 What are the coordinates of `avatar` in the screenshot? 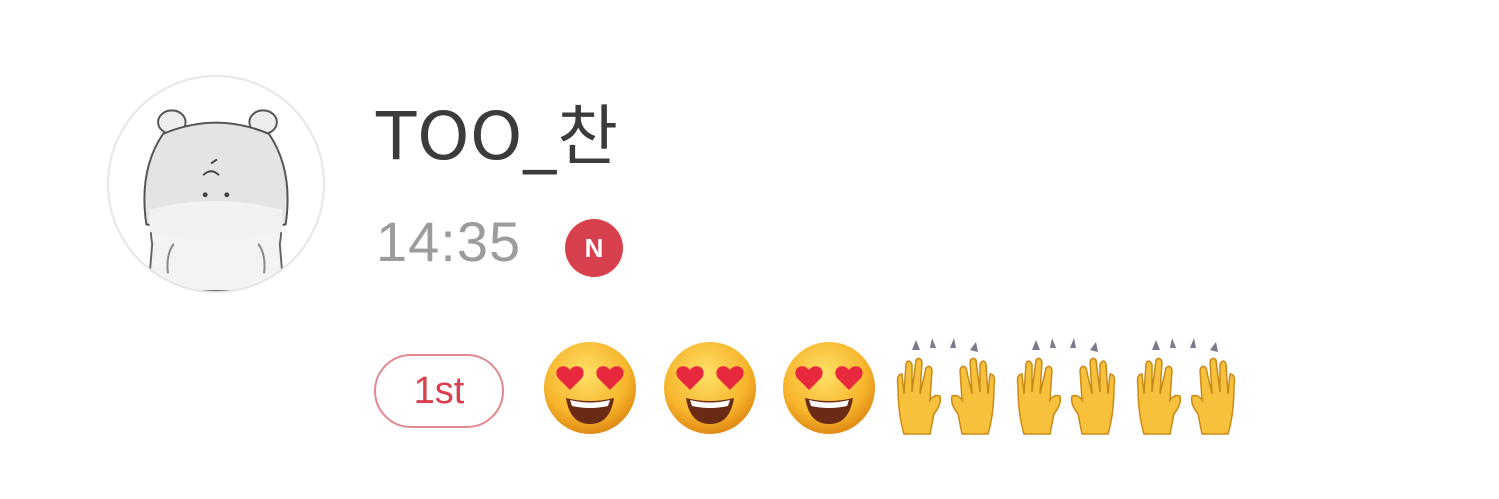 It's located at (216, 184).